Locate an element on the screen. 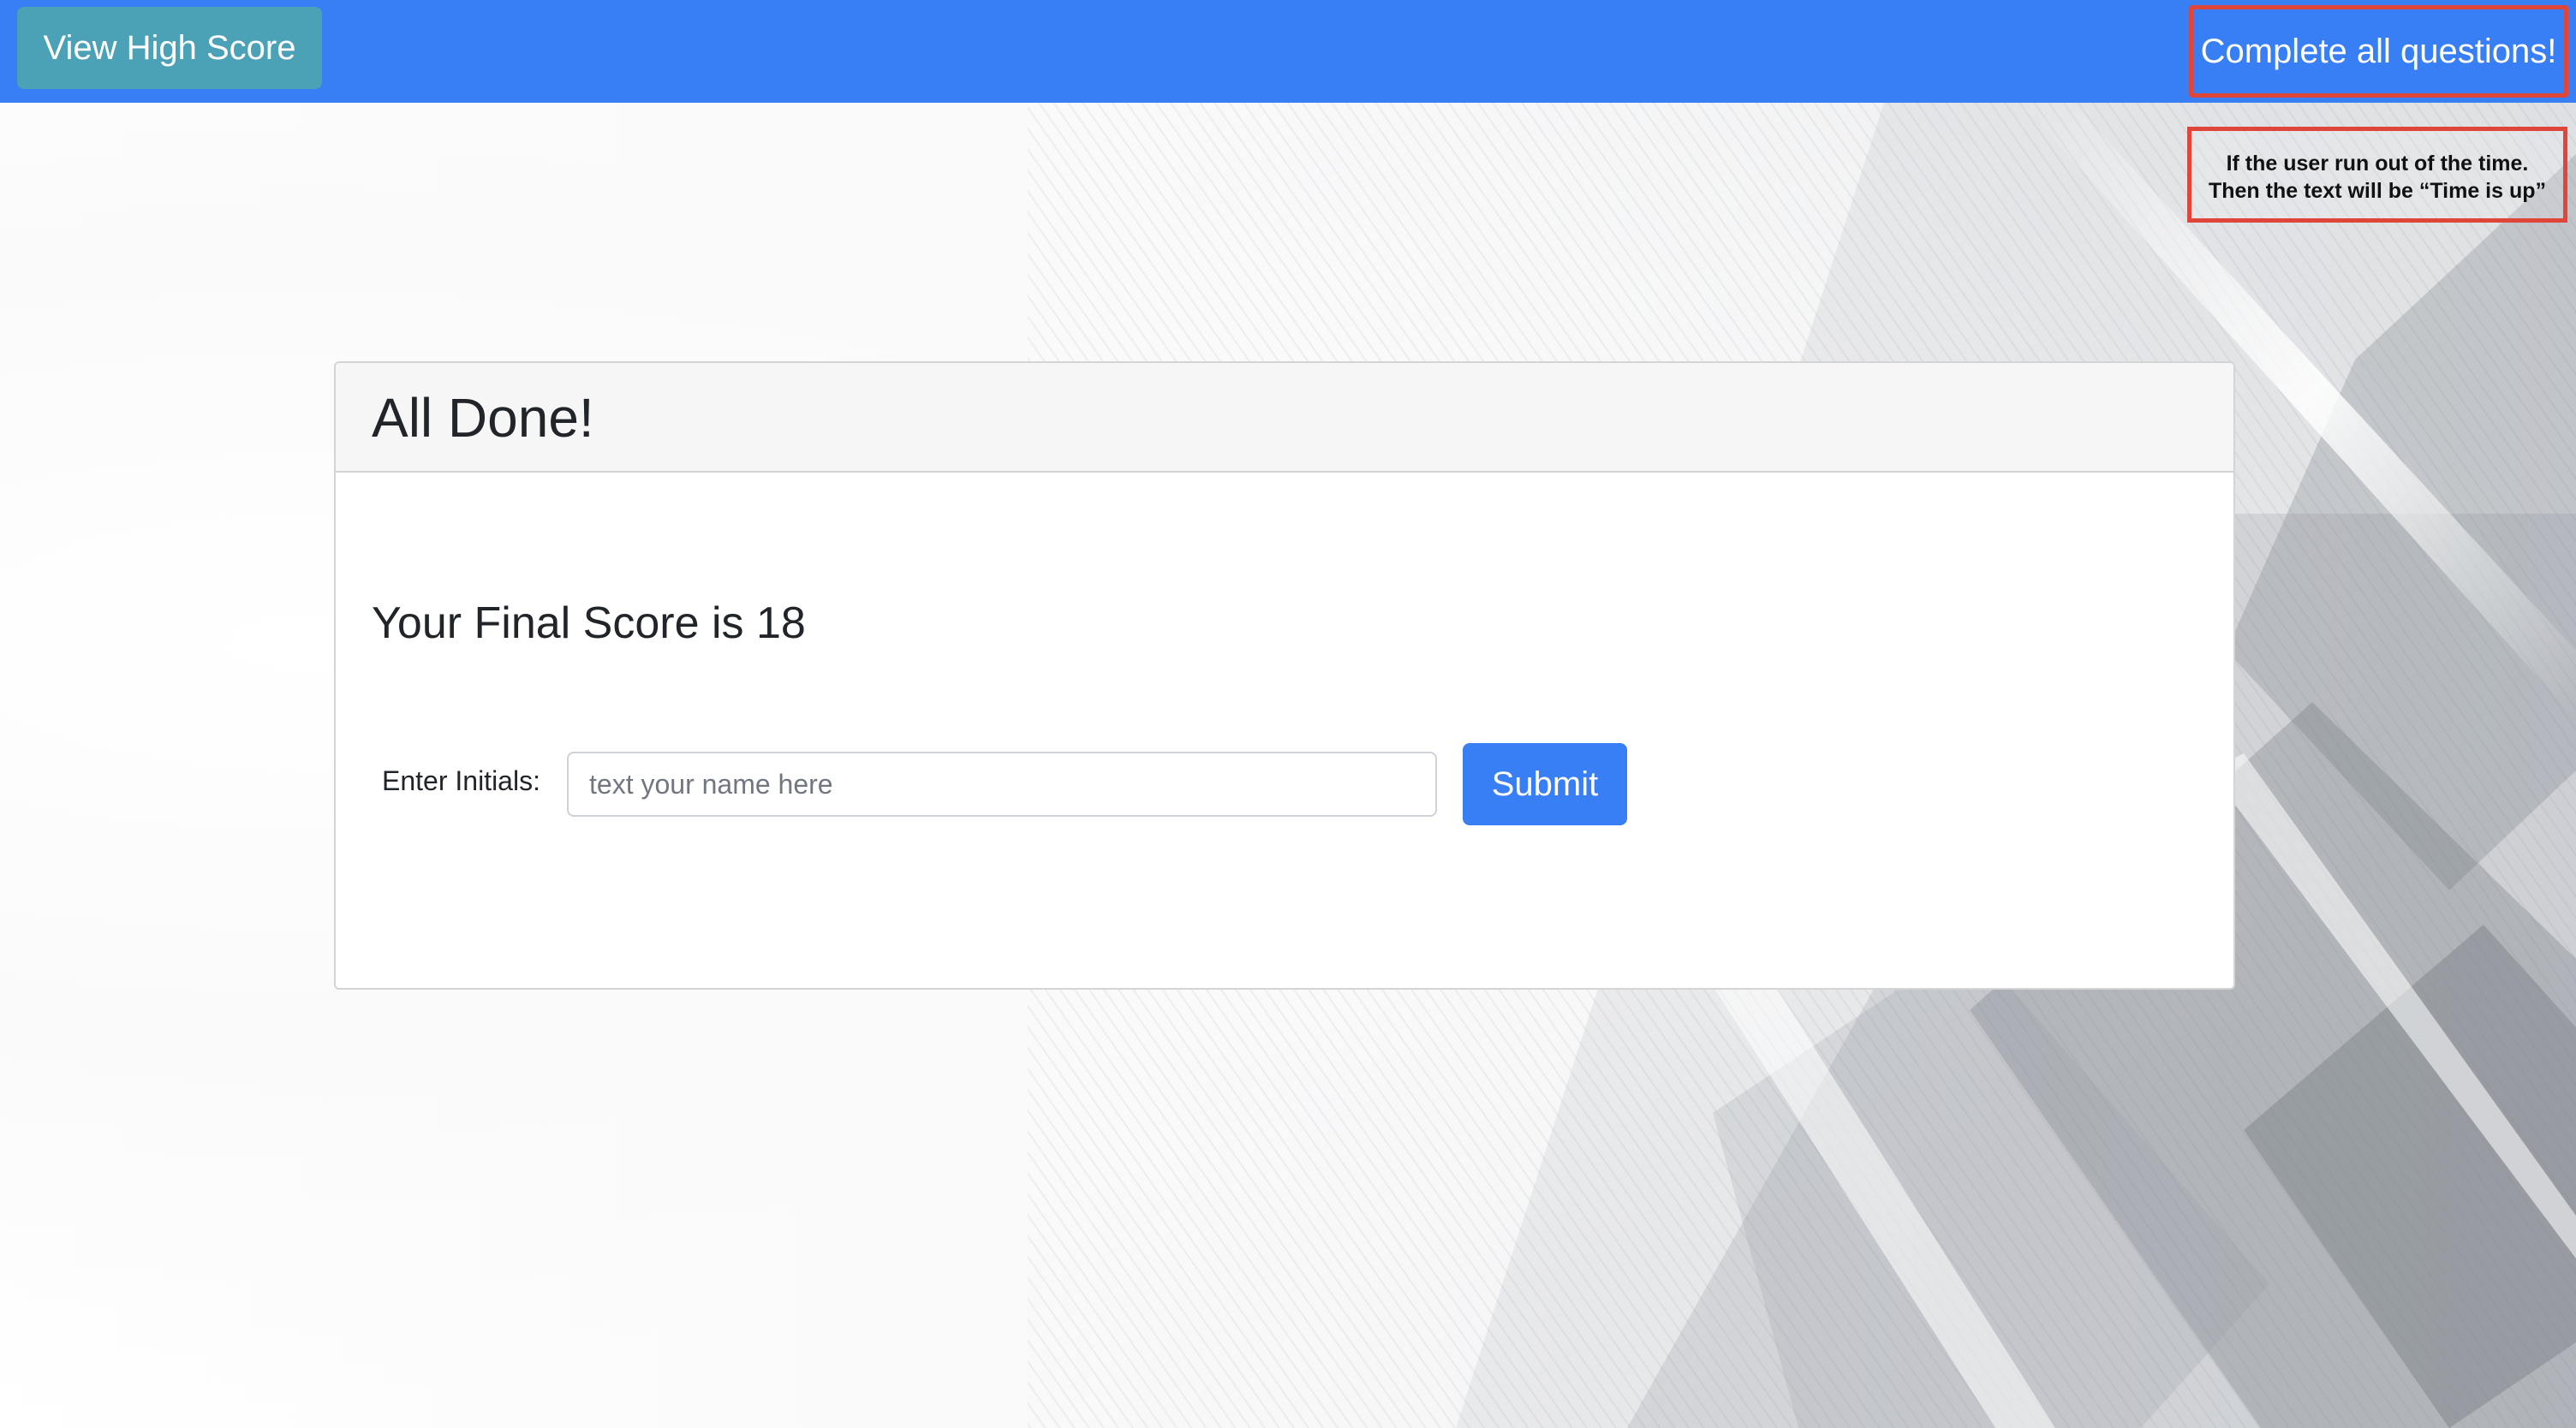  status-text: Complete all questions! is located at coordinates (2378, 52).